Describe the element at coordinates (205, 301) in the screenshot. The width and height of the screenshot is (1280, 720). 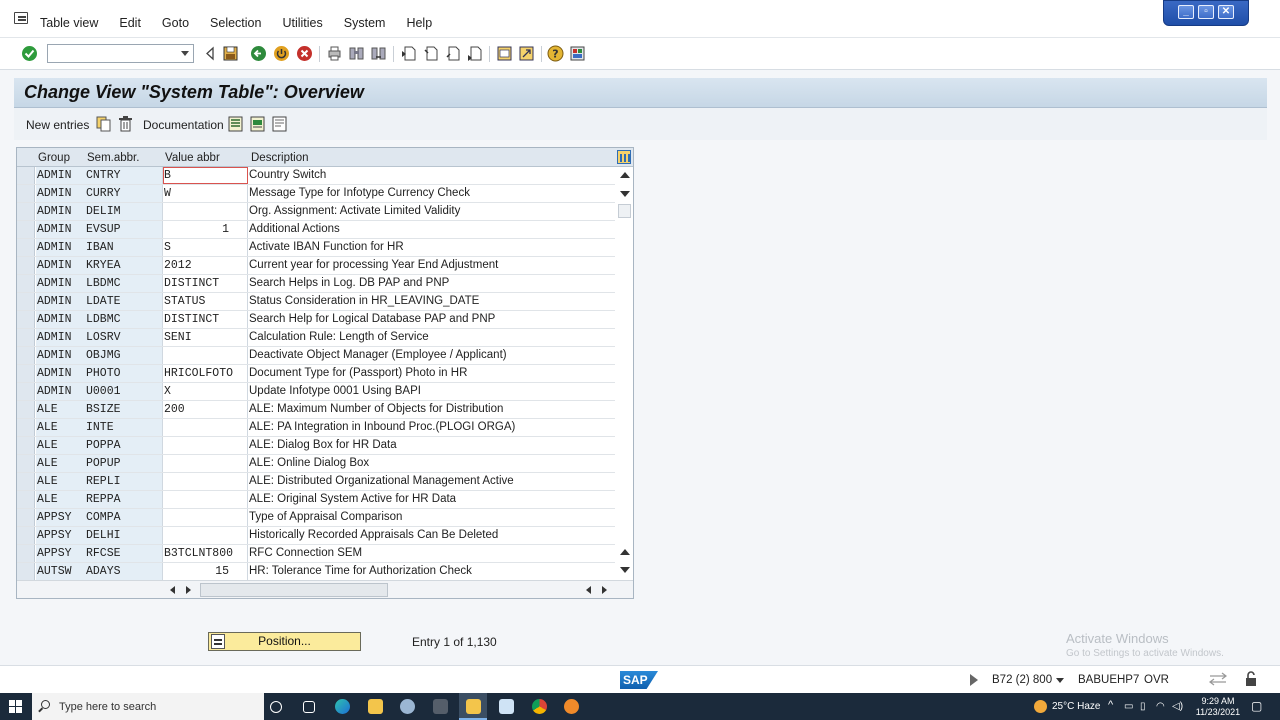
I see `cell-value-abbr: STATUS` at that location.